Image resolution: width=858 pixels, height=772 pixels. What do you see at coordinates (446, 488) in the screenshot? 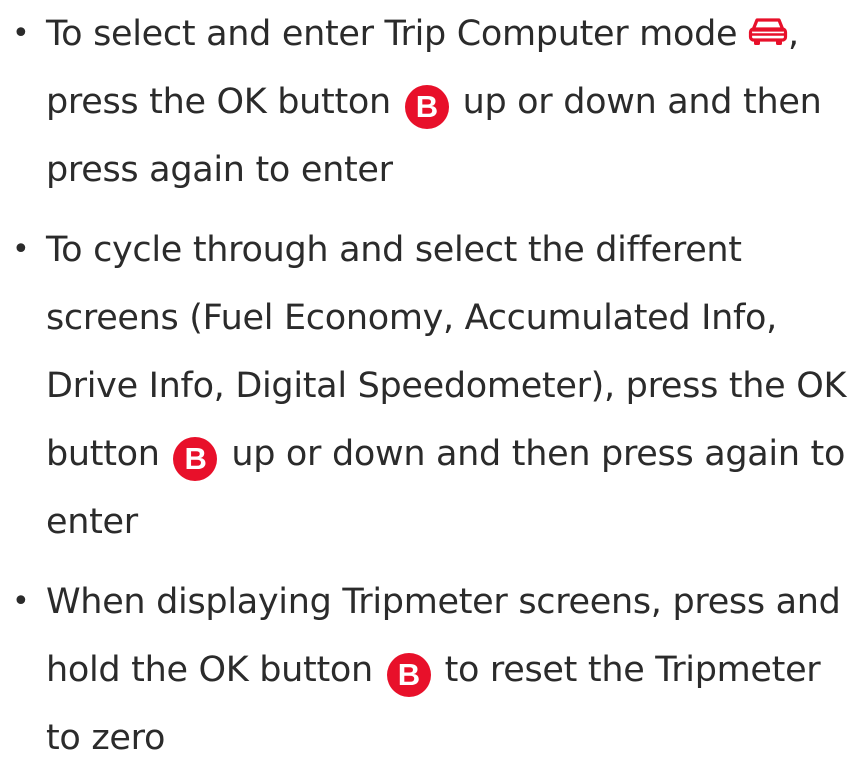
I see `instruction-text-end: up or down and then press again to enter` at bounding box center [446, 488].